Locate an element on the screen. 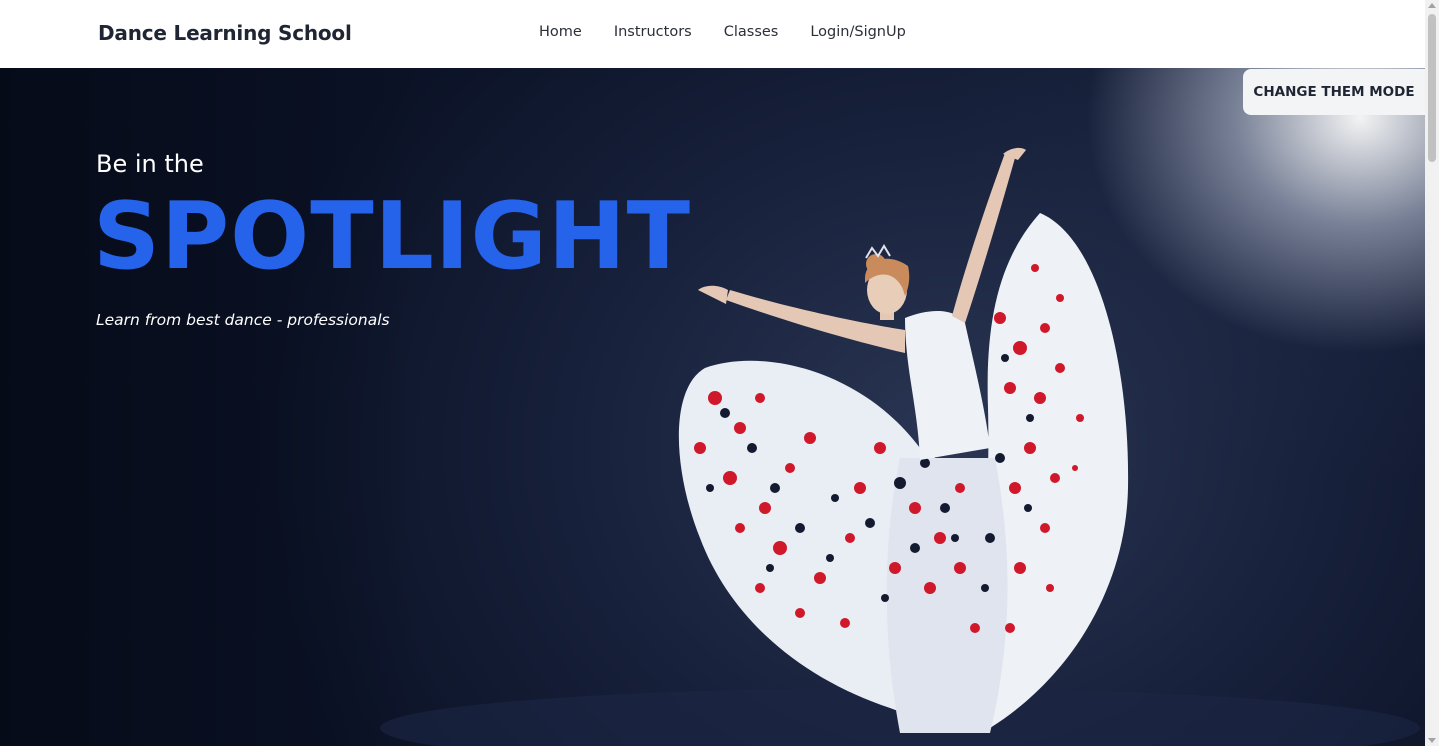  brand-logo-text: Dance Learning School is located at coordinates (225, 33).